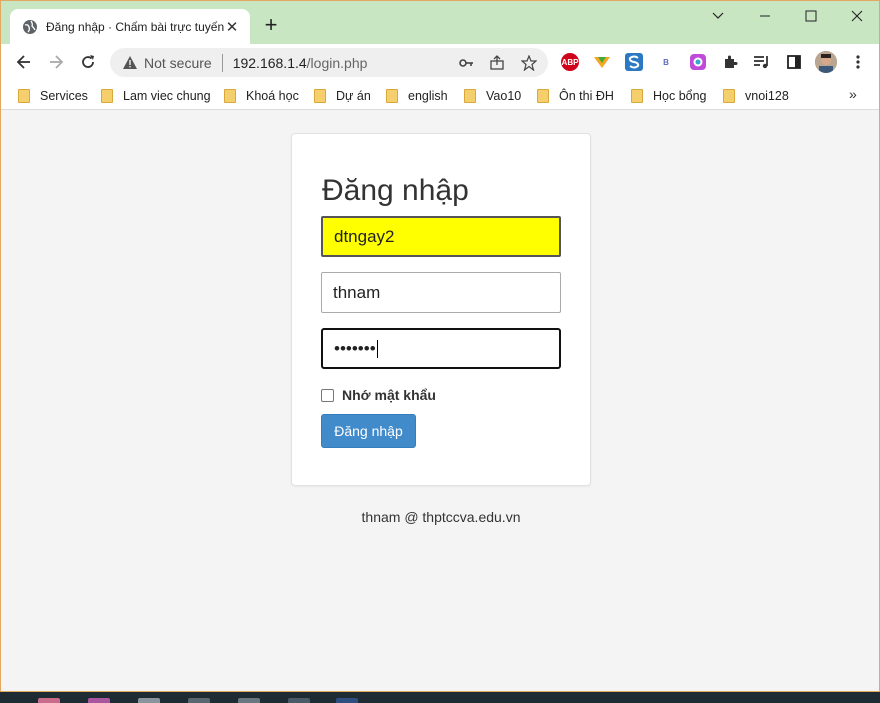 This screenshot has height=703, width=880. Describe the element at coordinates (88, 62) in the screenshot. I see `reload-button` at that location.